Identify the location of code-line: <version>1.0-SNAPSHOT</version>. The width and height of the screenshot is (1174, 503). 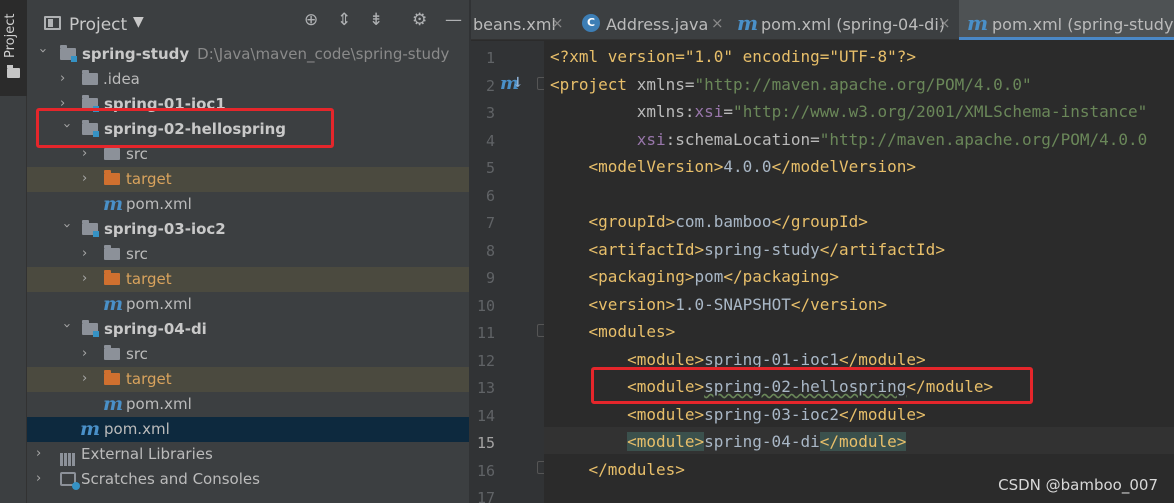
(738, 304).